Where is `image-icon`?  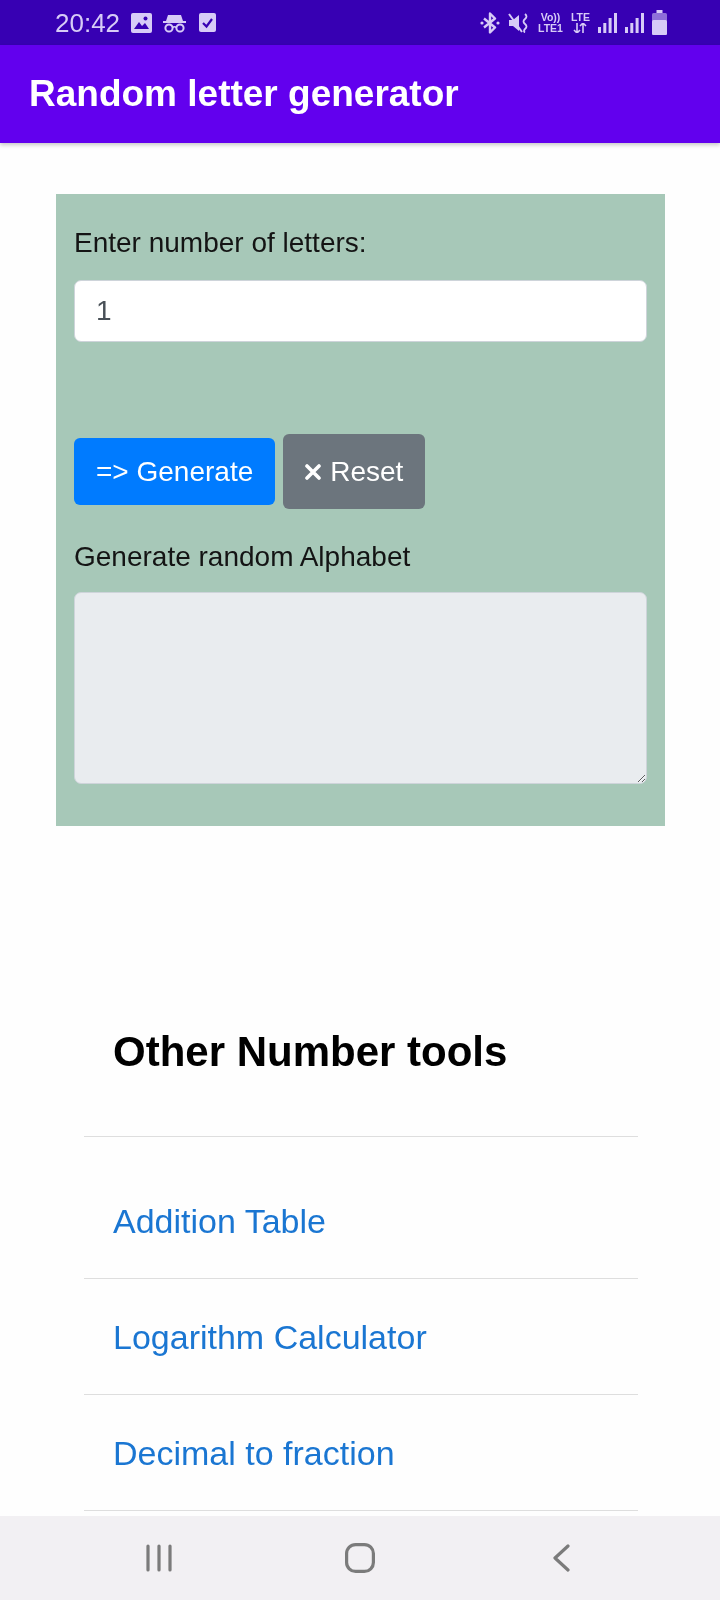 image-icon is located at coordinates (142, 22).